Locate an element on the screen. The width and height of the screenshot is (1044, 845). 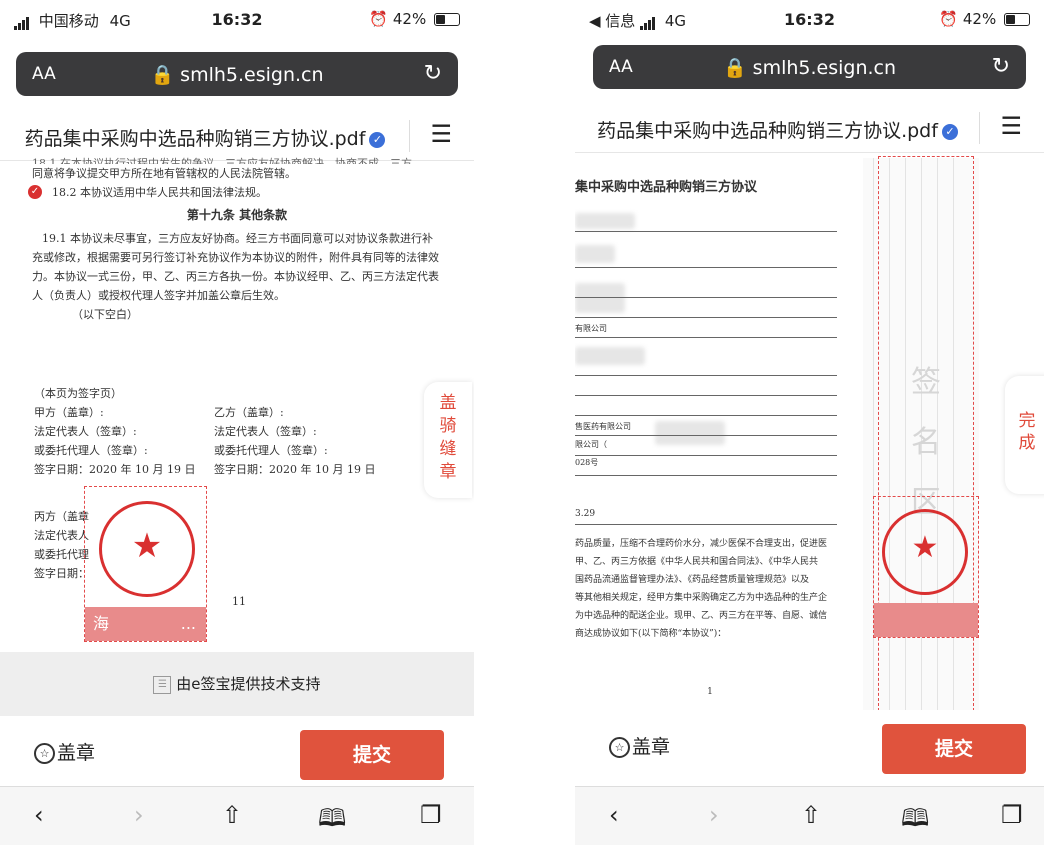
cross-page-seal-label: 盖骑缝章 is located at coordinates (448, 437).